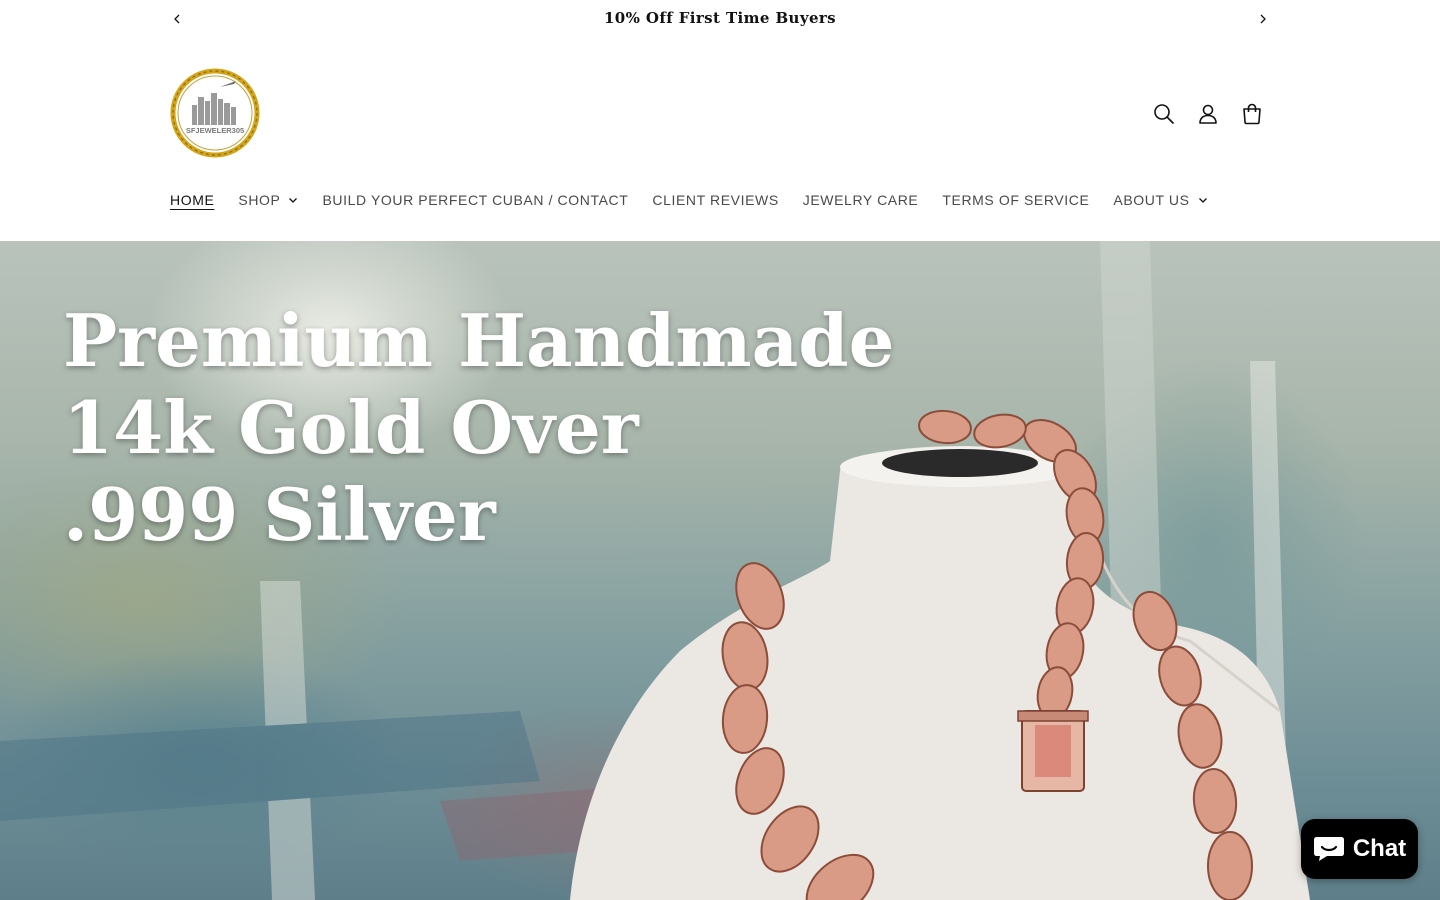 Image resolution: width=1440 pixels, height=900 pixels. I want to click on announcement-text: 10% Off First Time Buyers, so click(720, 18).